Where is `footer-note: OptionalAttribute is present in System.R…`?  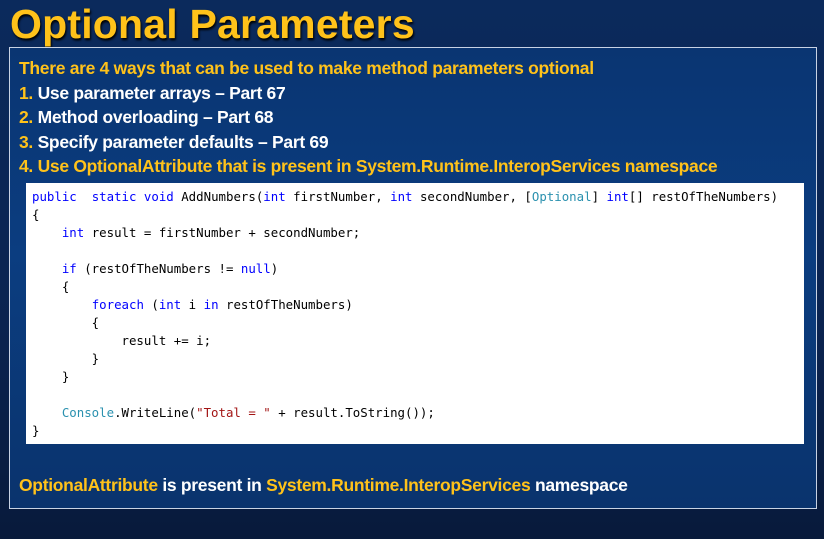 footer-note: OptionalAttribute is present in System.R… is located at coordinates (323, 485).